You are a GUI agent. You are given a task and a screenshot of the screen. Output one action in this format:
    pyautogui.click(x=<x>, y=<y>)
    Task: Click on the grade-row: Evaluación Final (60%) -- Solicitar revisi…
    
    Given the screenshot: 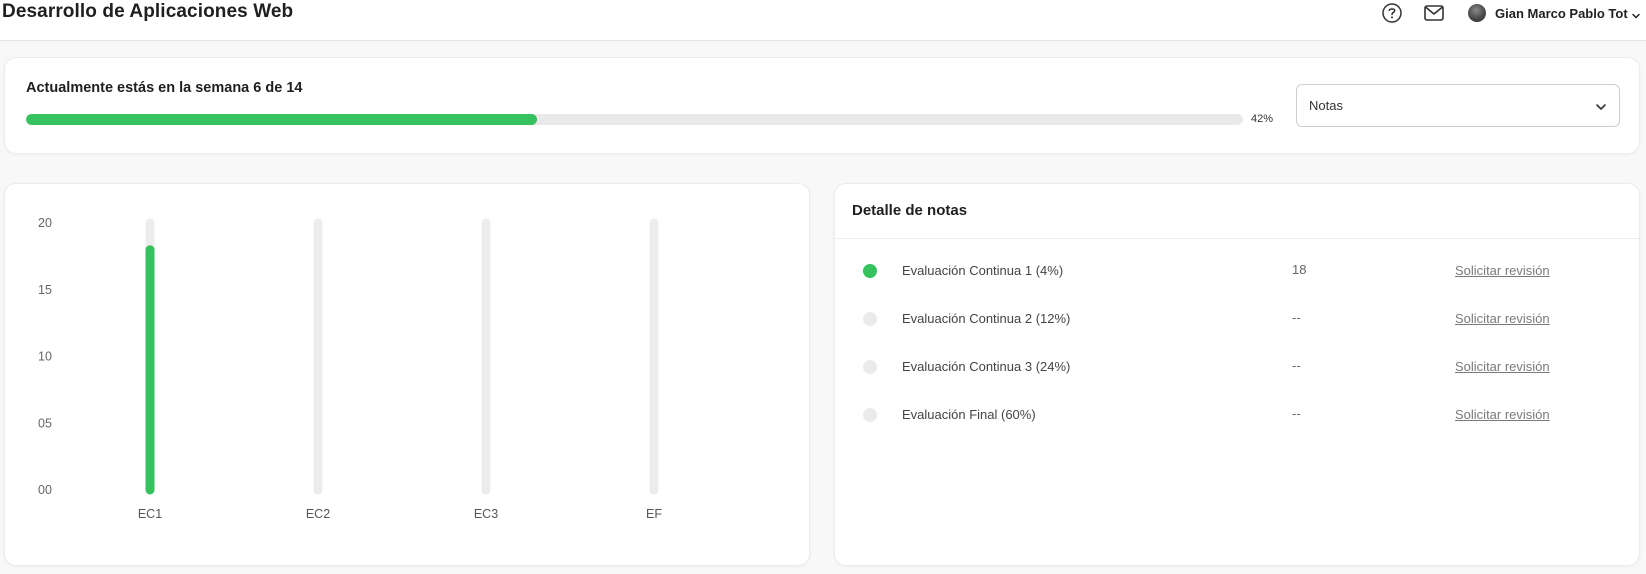 What is the action you would take?
    pyautogui.click(x=1237, y=415)
    